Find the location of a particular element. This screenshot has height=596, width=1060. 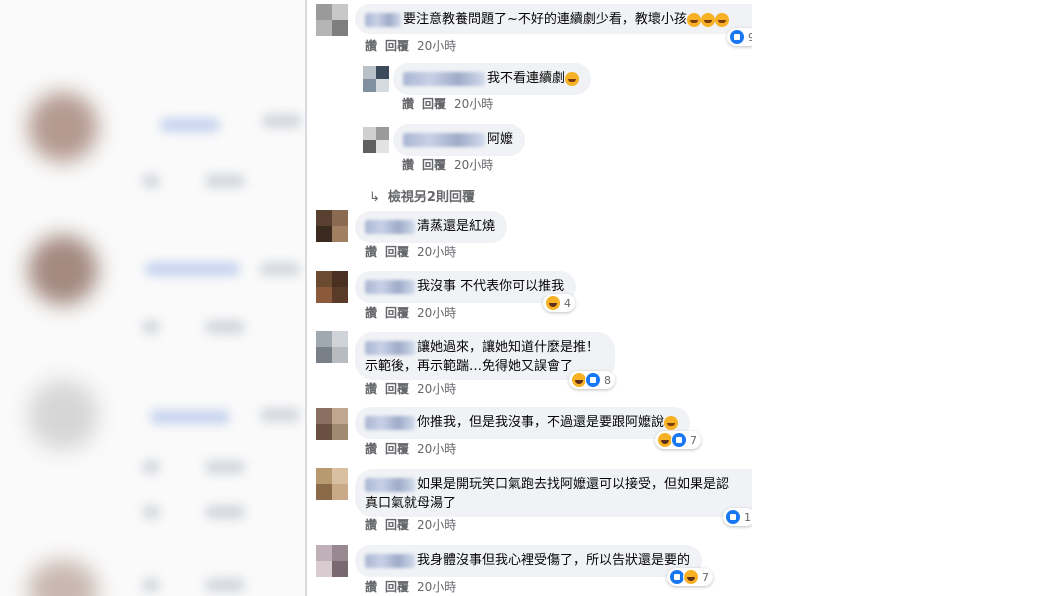

haha-reaction-icon is located at coordinates (691, 577).